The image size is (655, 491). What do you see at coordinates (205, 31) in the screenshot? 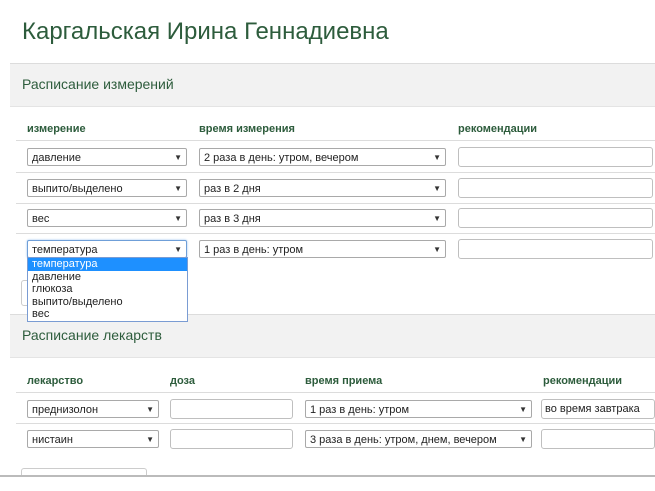
I see `page-title: Каргальская Ирина Геннадиевна` at bounding box center [205, 31].